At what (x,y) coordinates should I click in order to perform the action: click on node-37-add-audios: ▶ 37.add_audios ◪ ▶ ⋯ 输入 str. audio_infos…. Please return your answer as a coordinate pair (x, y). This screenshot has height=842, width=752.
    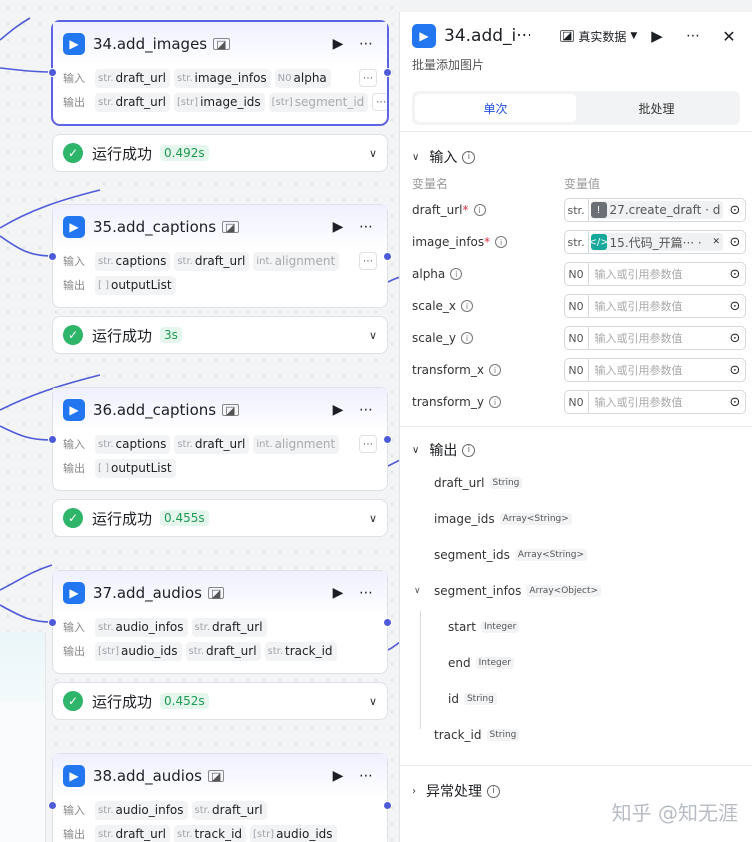
    Looking at the image, I should click on (220, 622).